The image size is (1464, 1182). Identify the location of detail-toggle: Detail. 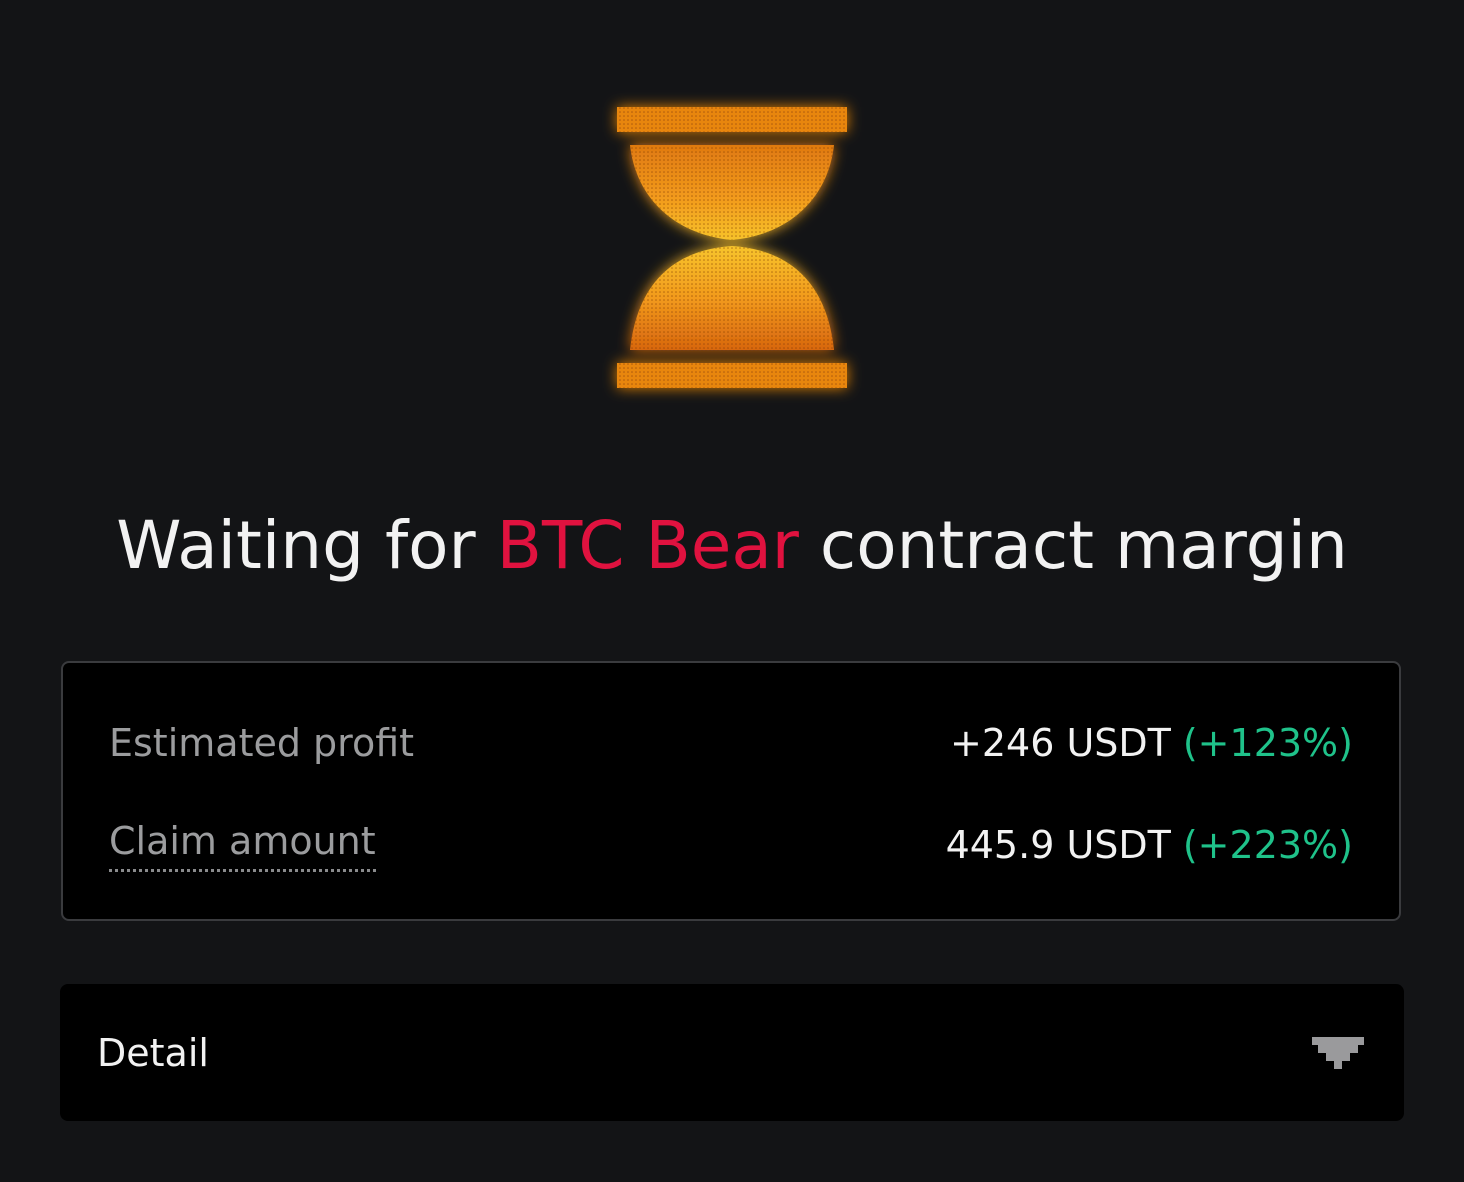
(732, 1052).